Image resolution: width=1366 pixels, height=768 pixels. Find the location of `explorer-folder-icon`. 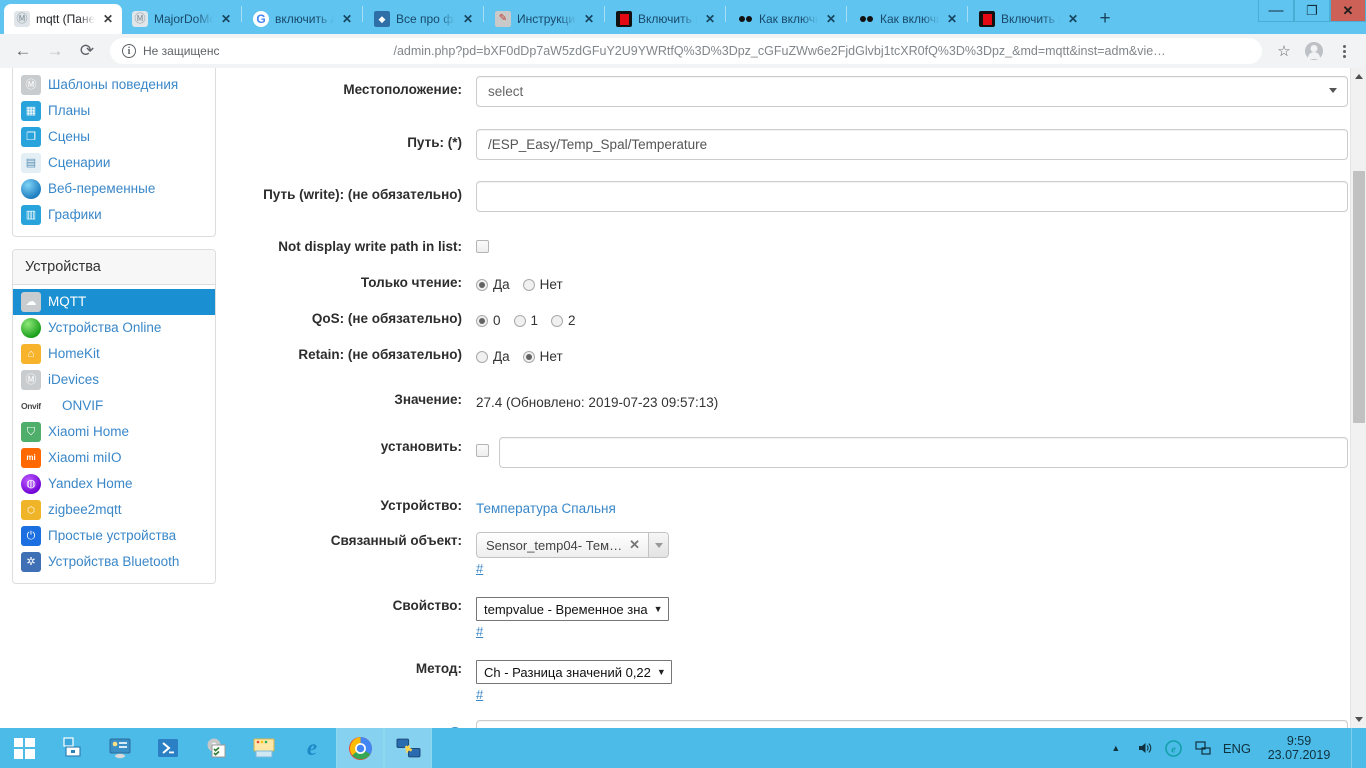

explorer-folder-icon is located at coordinates (264, 748).